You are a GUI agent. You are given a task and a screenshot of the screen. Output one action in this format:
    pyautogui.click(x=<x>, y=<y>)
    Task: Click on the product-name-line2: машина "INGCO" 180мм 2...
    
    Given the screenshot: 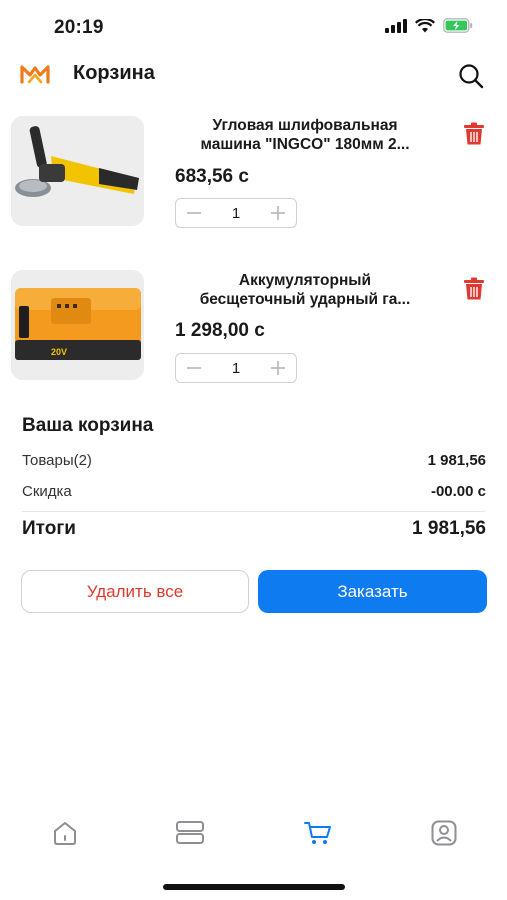 What is the action you would take?
    pyautogui.click(x=305, y=144)
    